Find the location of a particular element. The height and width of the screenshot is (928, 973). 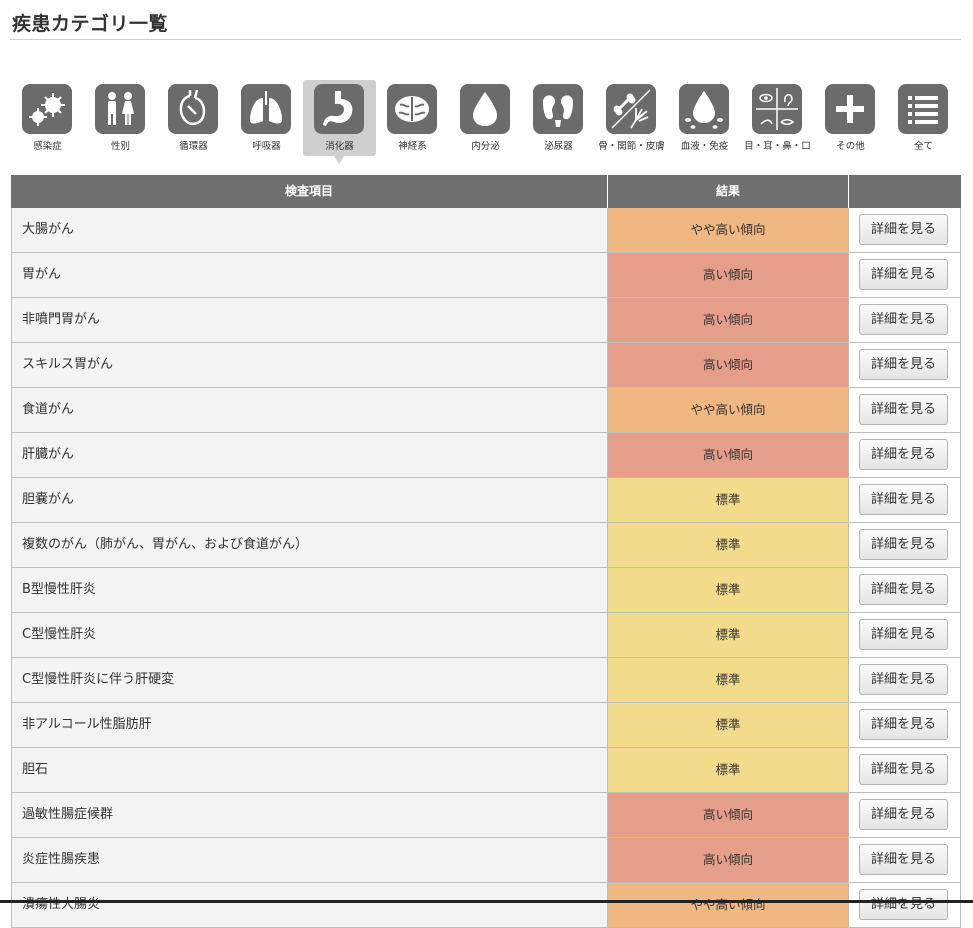

bone-hand-icon is located at coordinates (631, 109).